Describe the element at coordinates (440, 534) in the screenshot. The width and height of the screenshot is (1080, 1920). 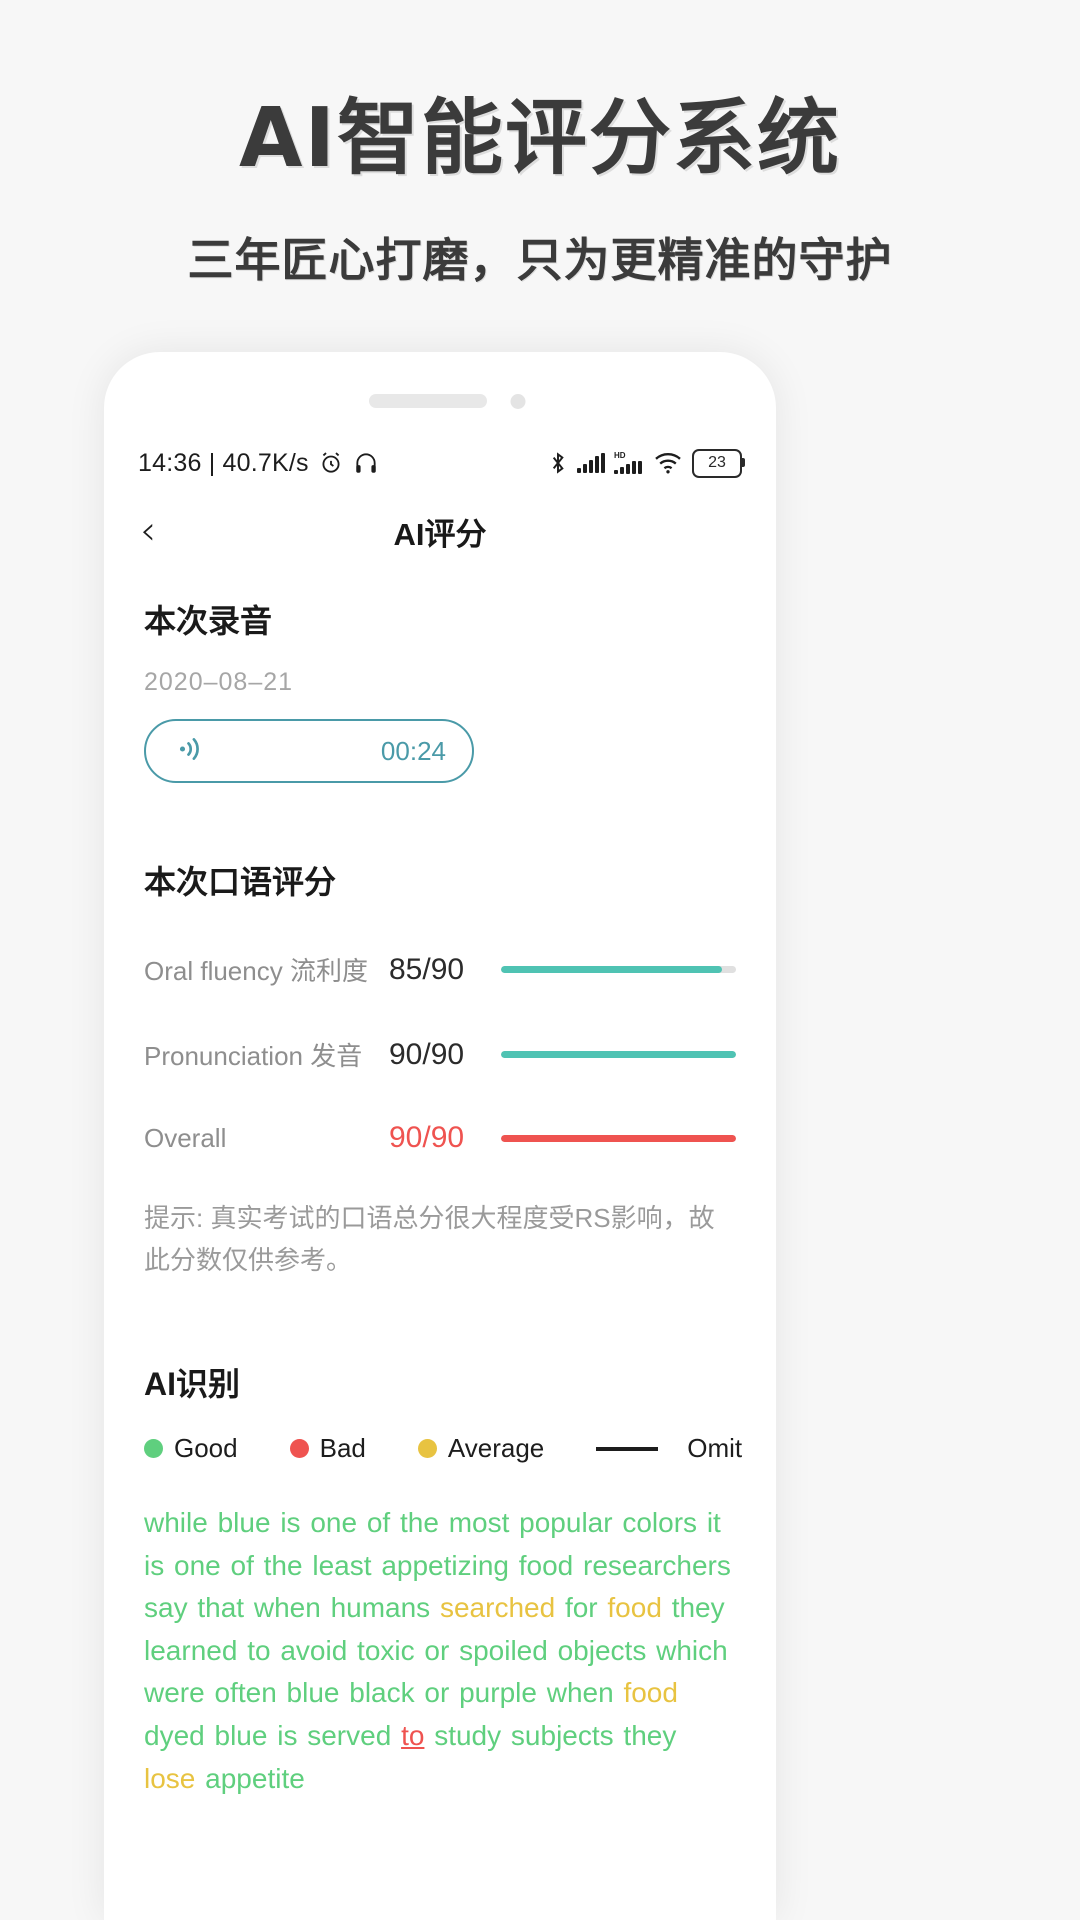
I see `nav-title: AI评分` at that location.